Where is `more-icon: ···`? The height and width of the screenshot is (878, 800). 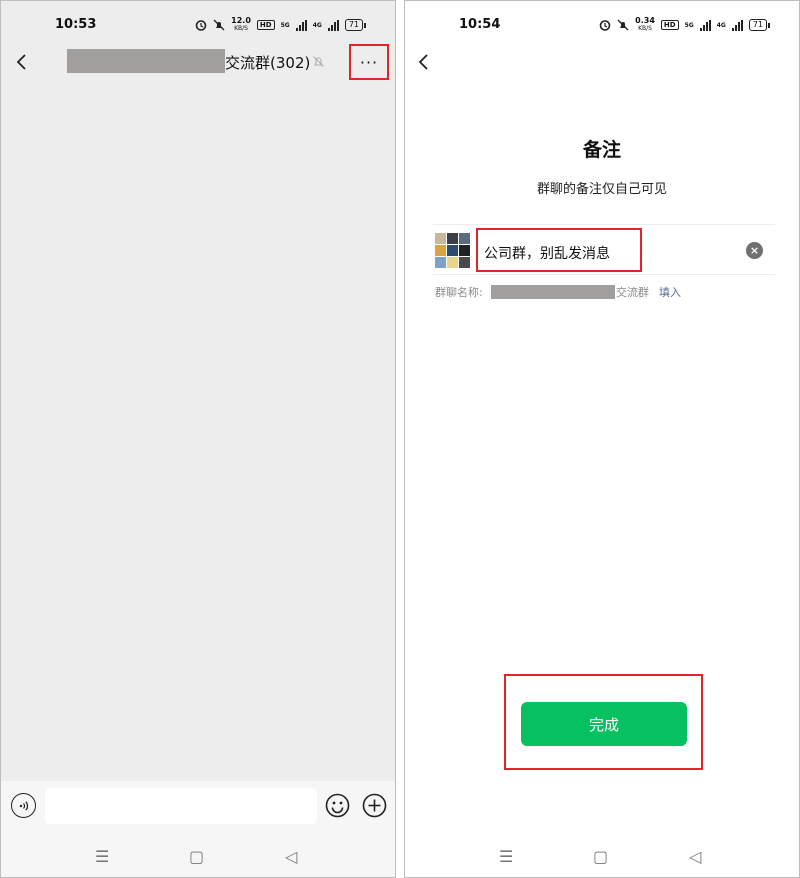
more-icon: ··· is located at coordinates (369, 62).